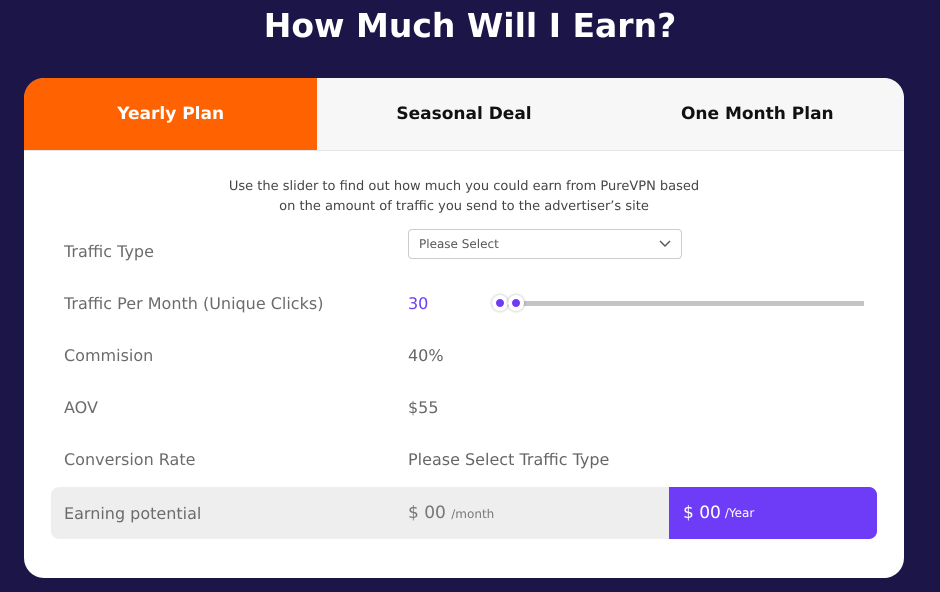 The height and width of the screenshot is (592, 940). I want to click on plan-tab: Seasonal Deal, so click(464, 114).